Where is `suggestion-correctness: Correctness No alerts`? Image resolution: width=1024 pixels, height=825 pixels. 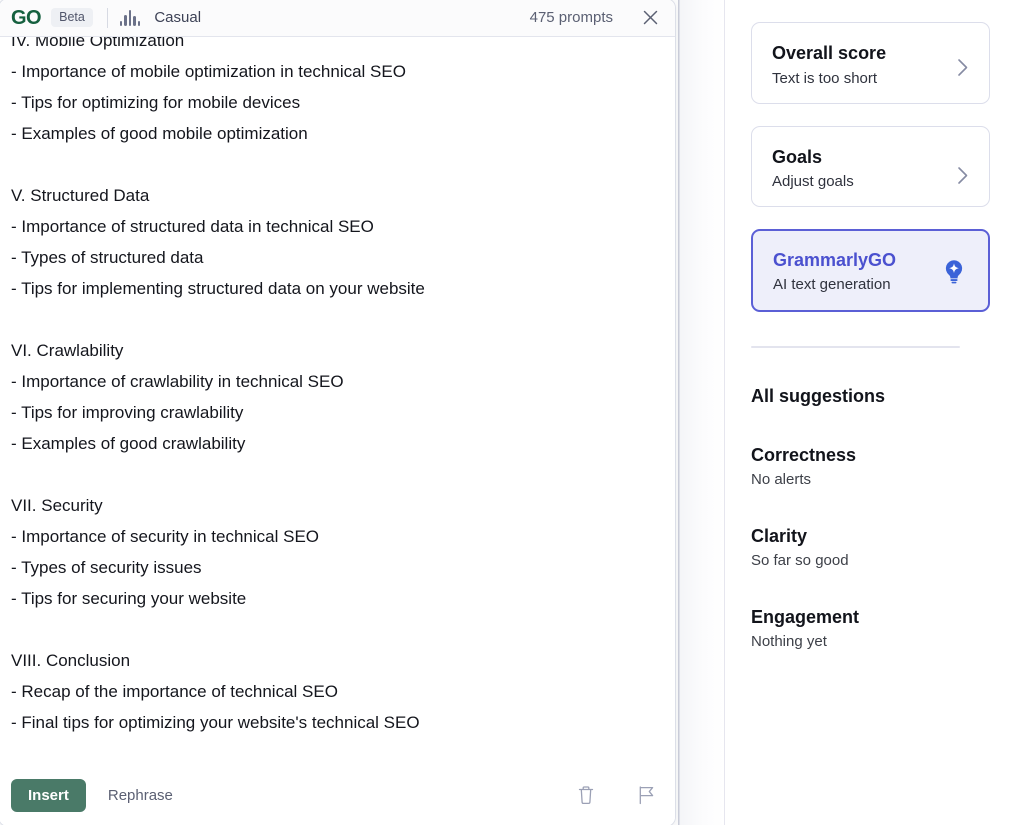
suggestion-correctness: Correctness No alerts is located at coordinates (870, 466).